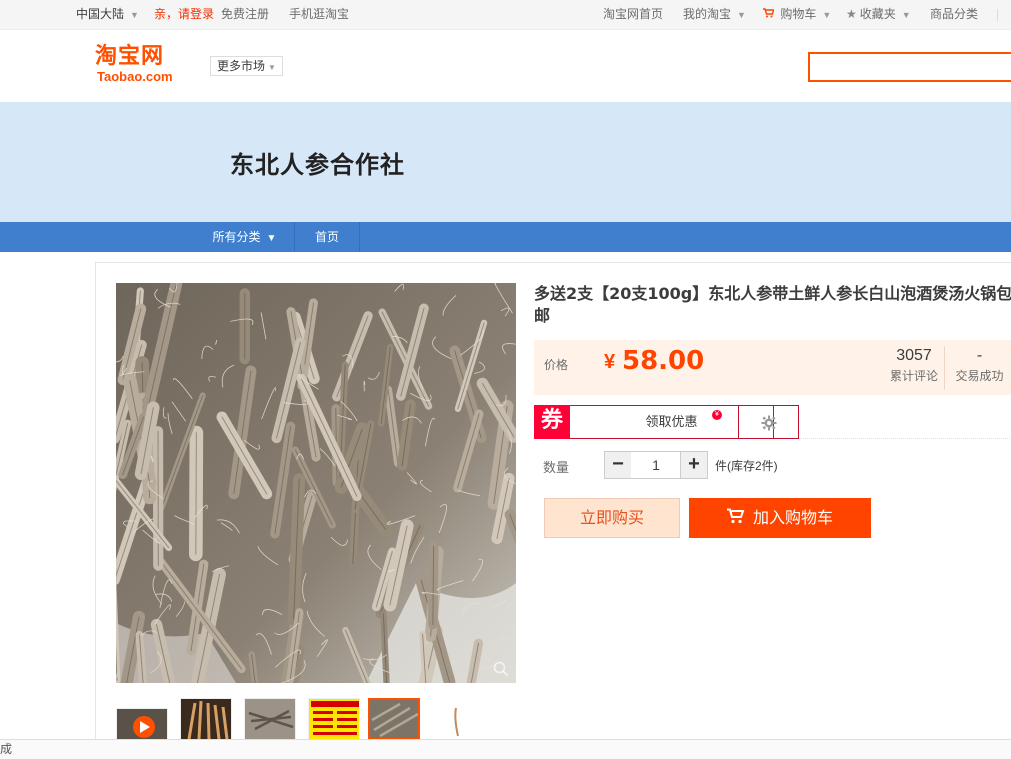 This screenshot has height=759, width=1011. I want to click on coupon-row: 券 领取优惠 ¥, so click(772, 422).